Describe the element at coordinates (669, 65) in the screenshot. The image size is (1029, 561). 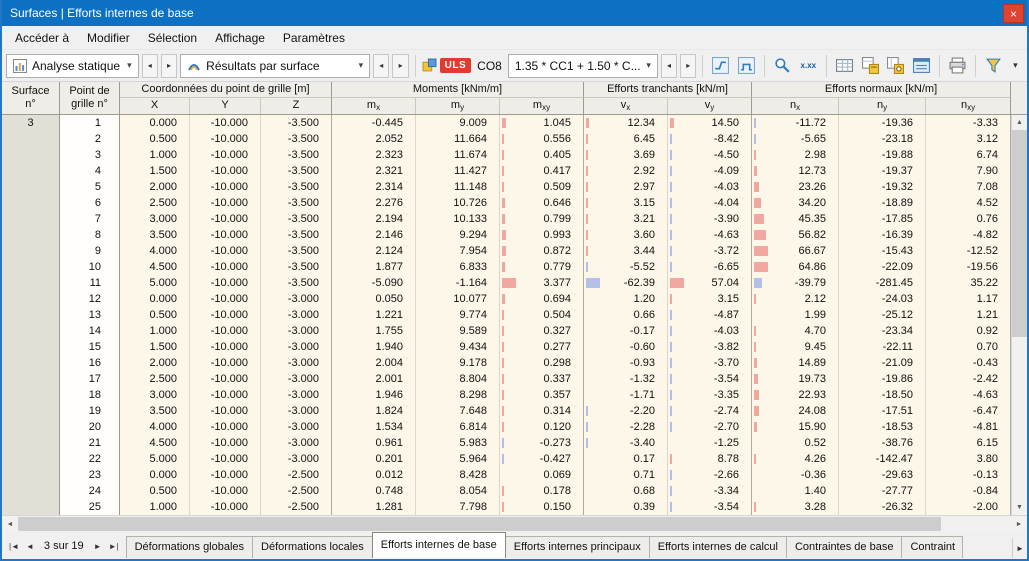
I see `combination-prev-button: ◂` at that location.